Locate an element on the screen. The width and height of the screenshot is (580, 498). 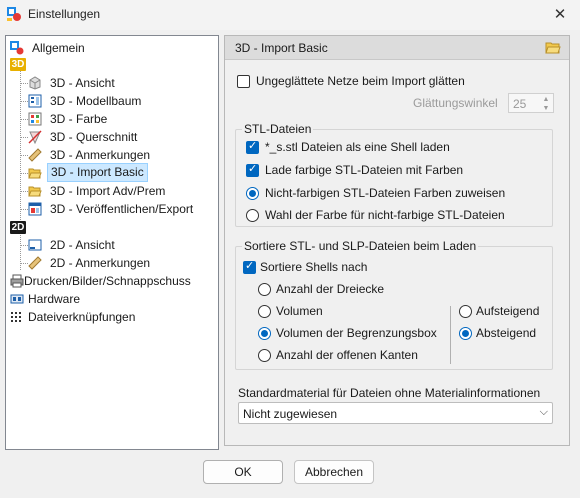
order-label: Absteigend is located at coordinates (506, 333).